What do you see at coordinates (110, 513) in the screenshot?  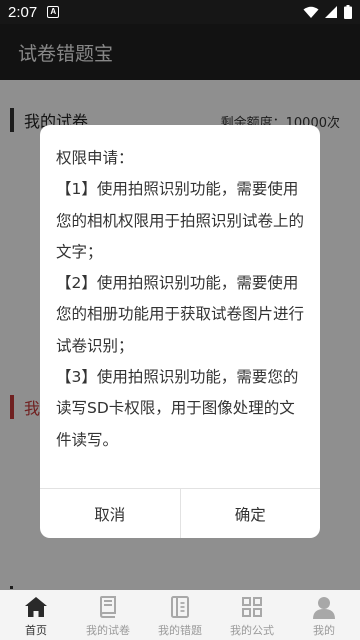 I see `cancel-button: 取消` at bounding box center [110, 513].